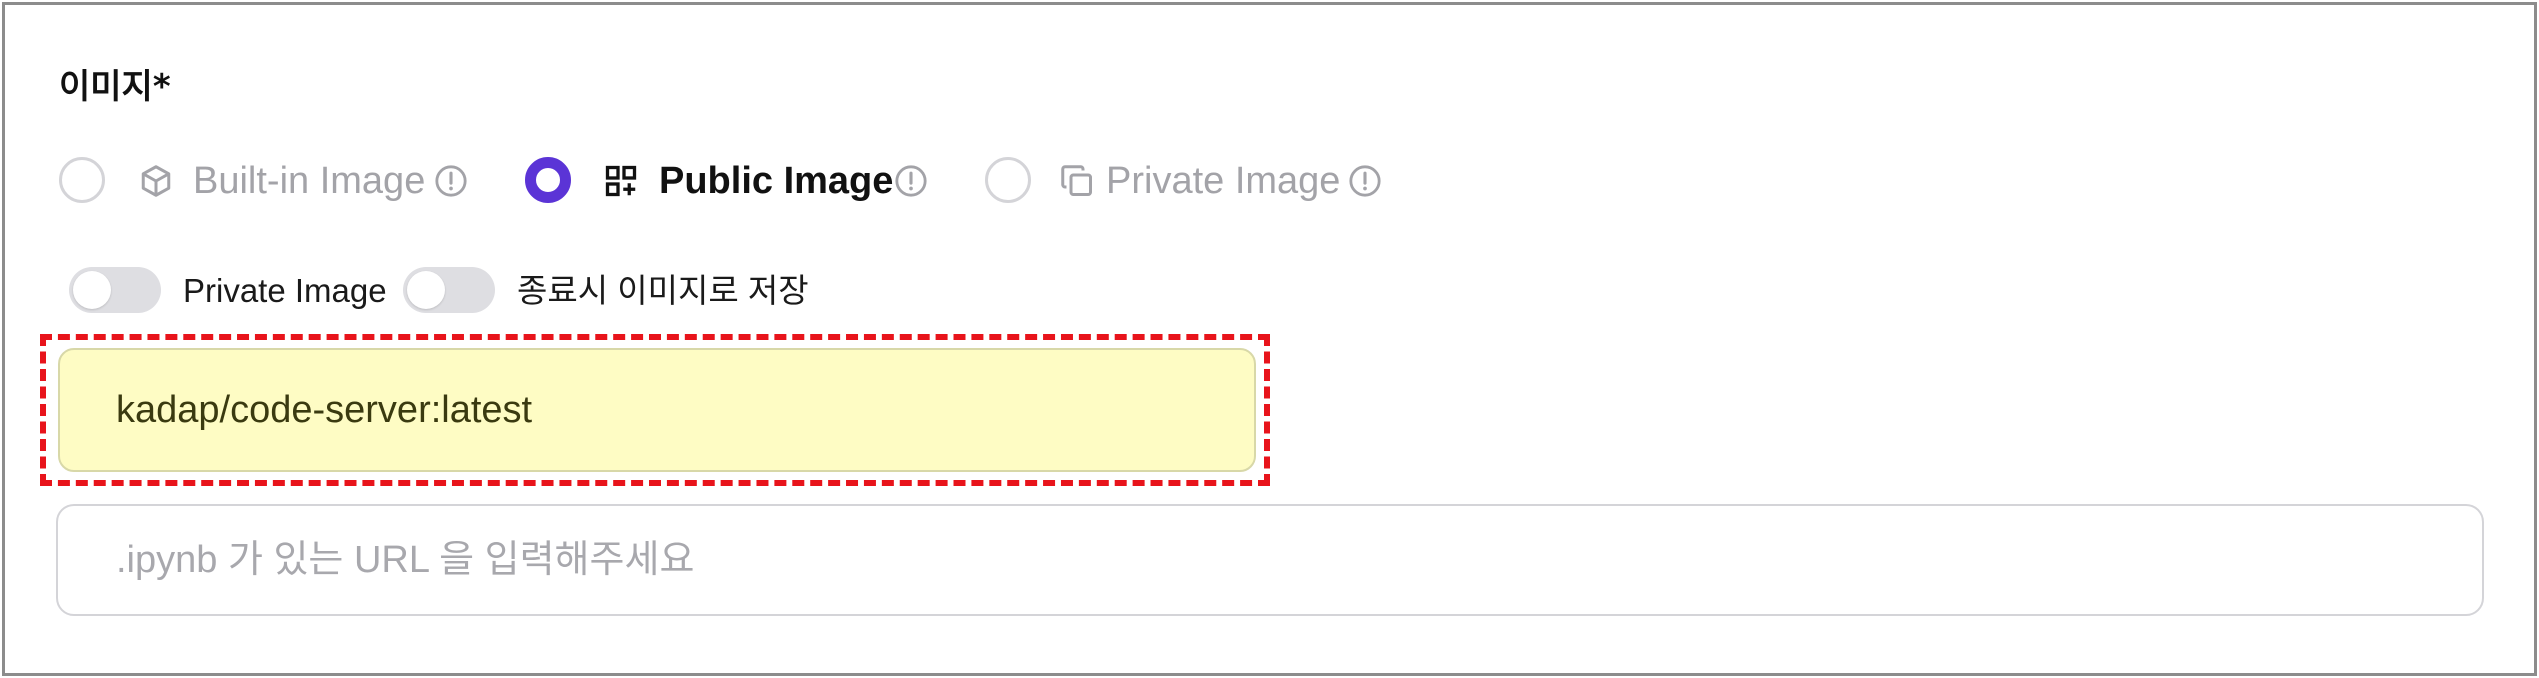 Image resolution: width=2539 pixels, height=678 pixels. Describe the element at coordinates (82, 180) in the screenshot. I see `radio-built-in-image` at that location.